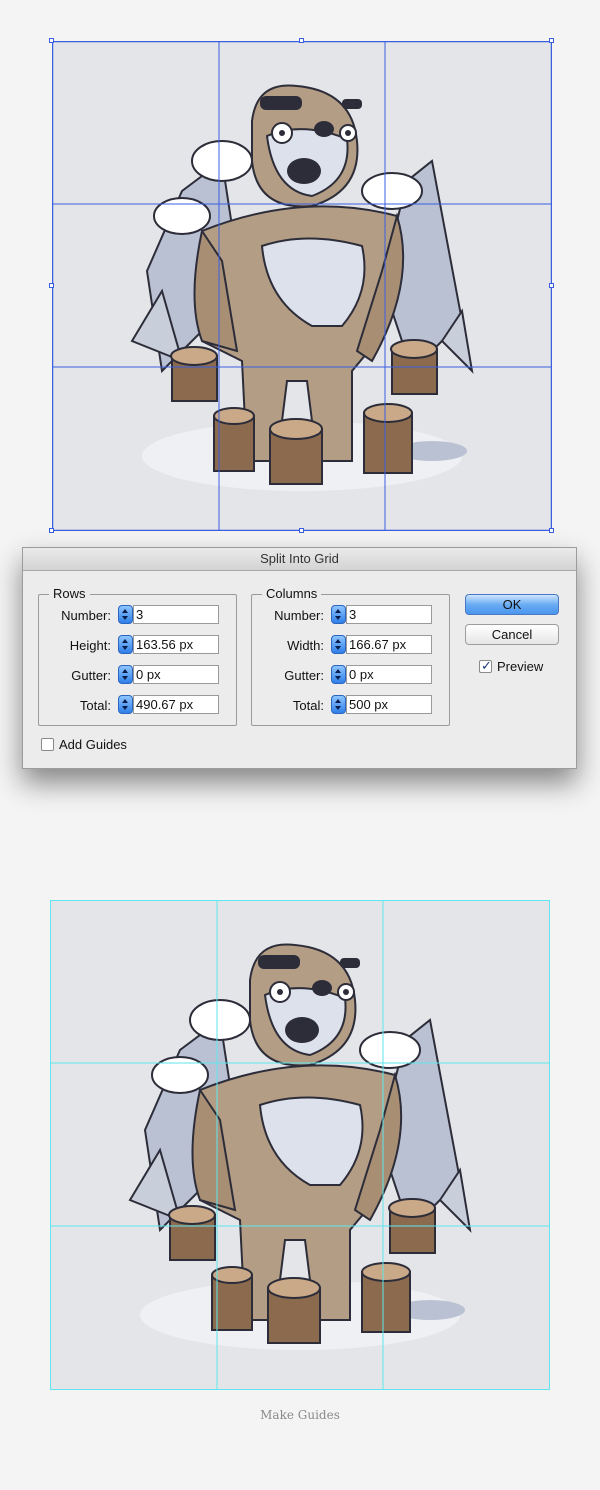 The width and height of the screenshot is (600, 1490). Describe the element at coordinates (520, 666) in the screenshot. I see `preview-label: Preview` at that location.